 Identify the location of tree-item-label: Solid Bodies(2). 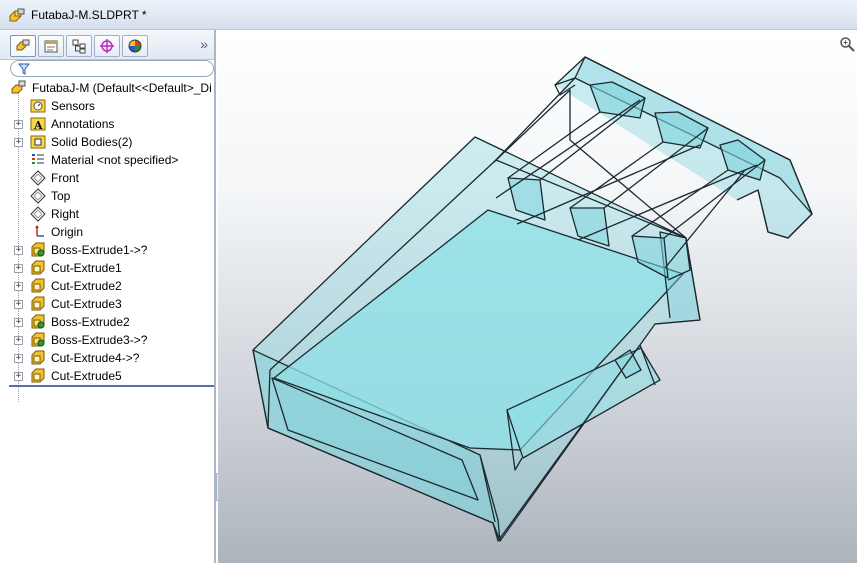
(92, 142).